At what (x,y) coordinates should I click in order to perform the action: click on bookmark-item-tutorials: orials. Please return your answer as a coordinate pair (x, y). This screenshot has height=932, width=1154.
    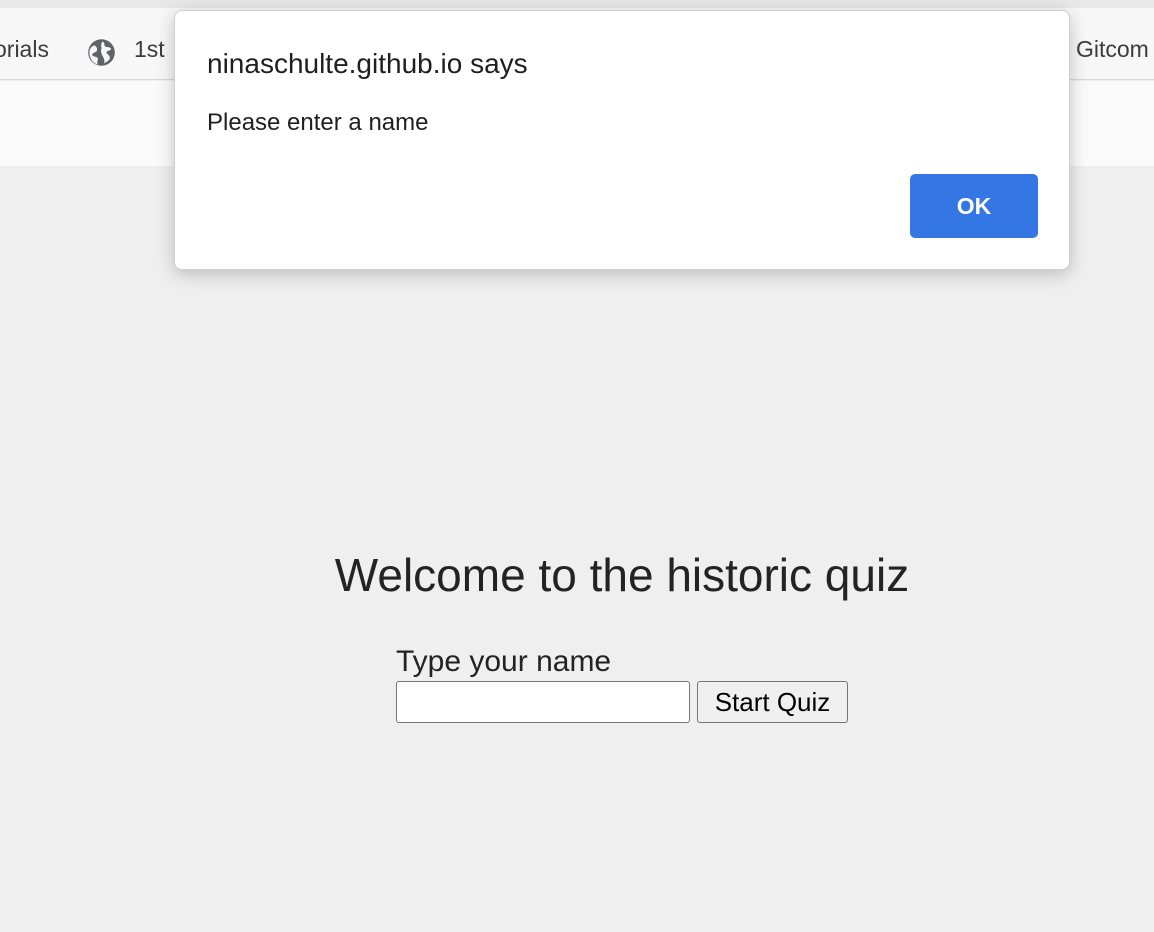
    Looking at the image, I should click on (24, 49).